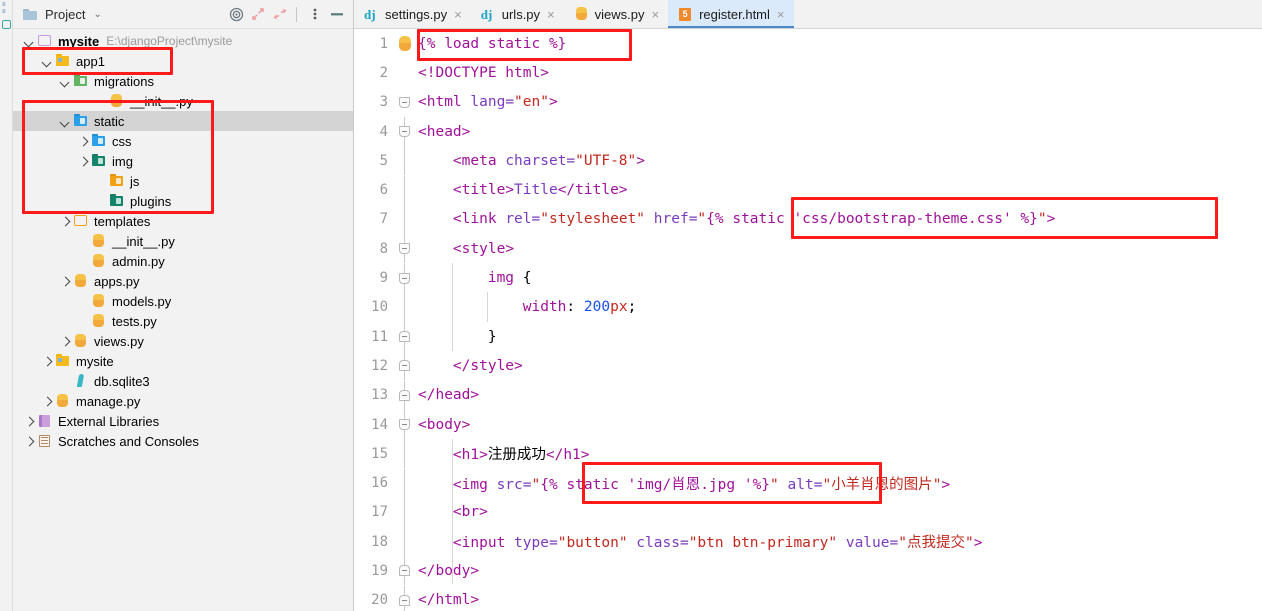  I want to click on tree-item-app1: app1, so click(183, 61).